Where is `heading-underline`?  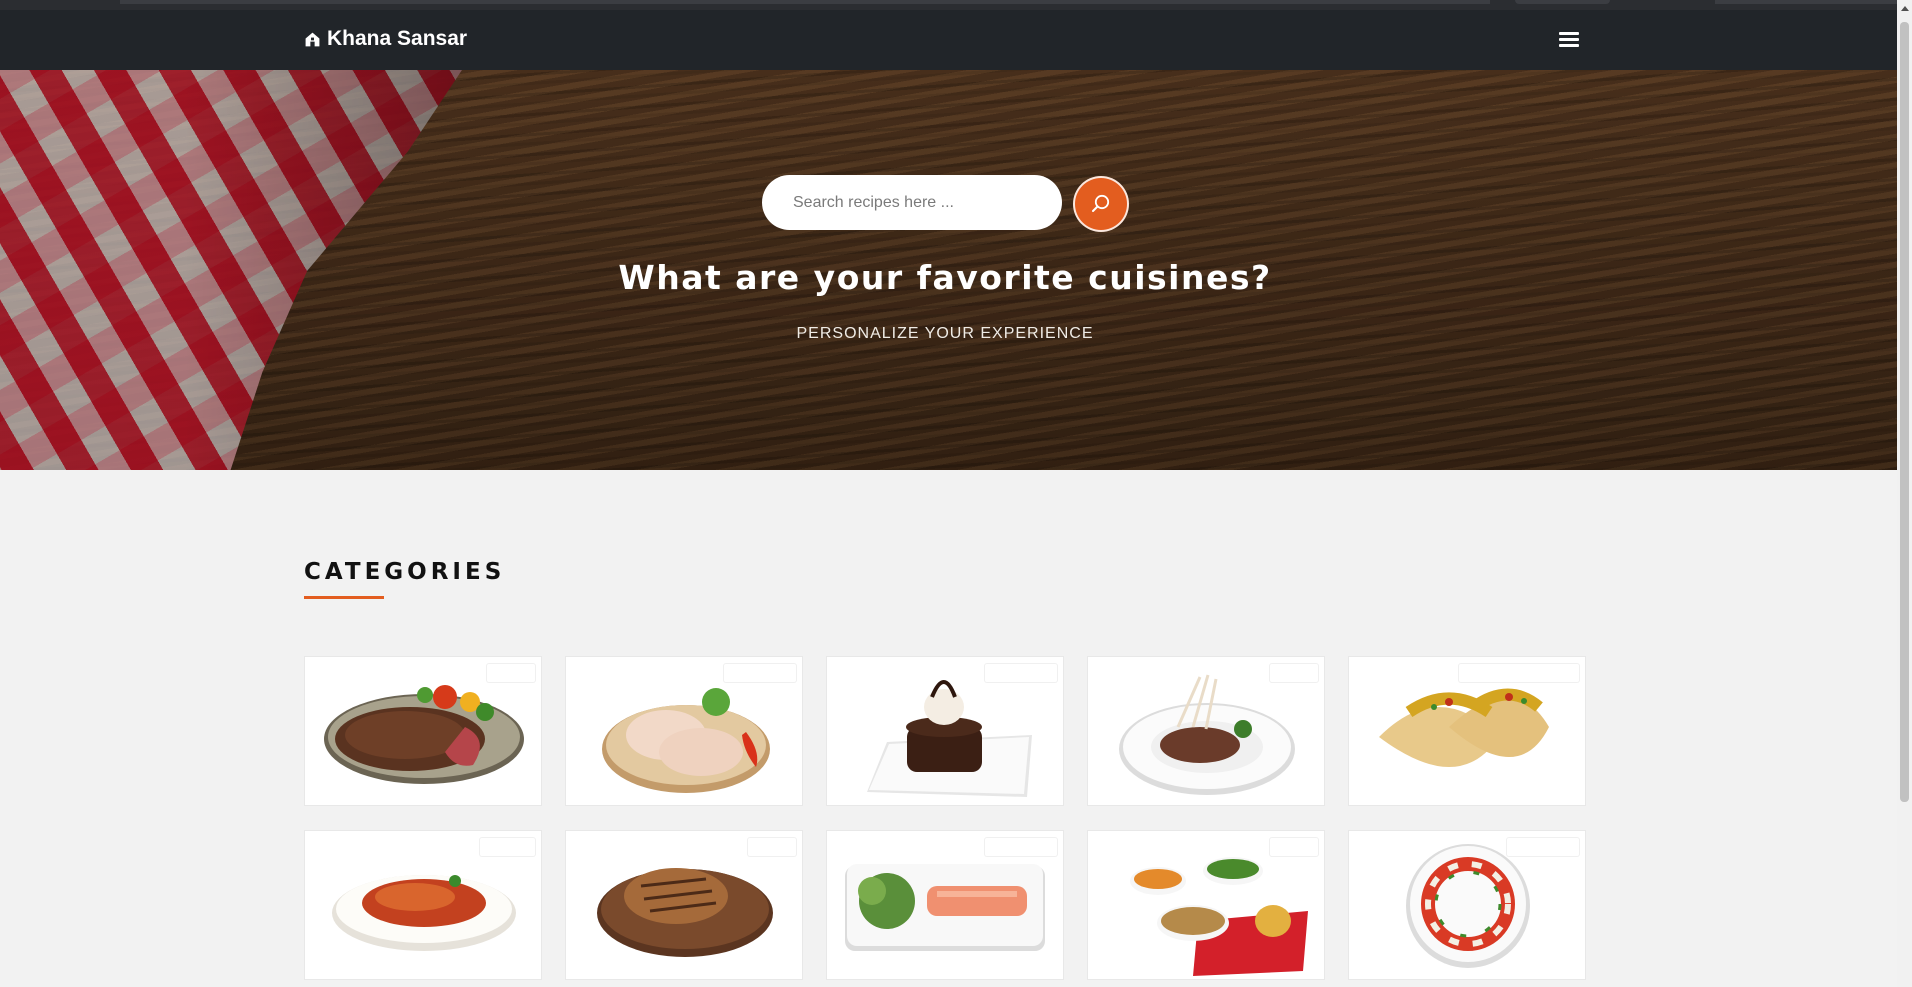
heading-underline is located at coordinates (344, 597).